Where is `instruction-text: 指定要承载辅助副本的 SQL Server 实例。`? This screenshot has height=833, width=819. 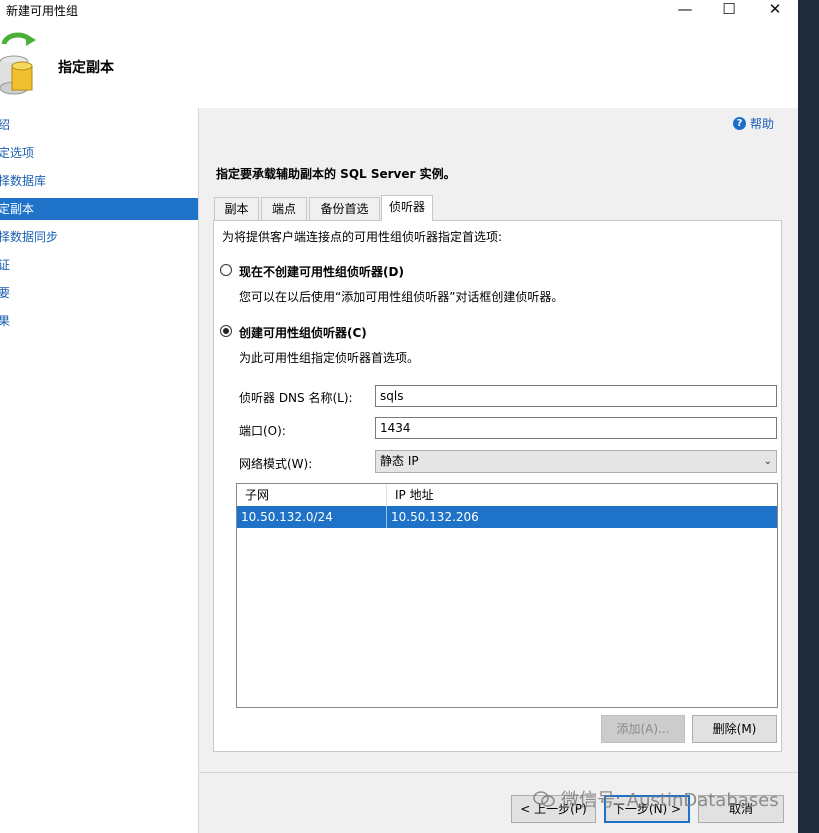 instruction-text: 指定要承载辅助副本的 SQL Server 实例。 is located at coordinates (336, 174).